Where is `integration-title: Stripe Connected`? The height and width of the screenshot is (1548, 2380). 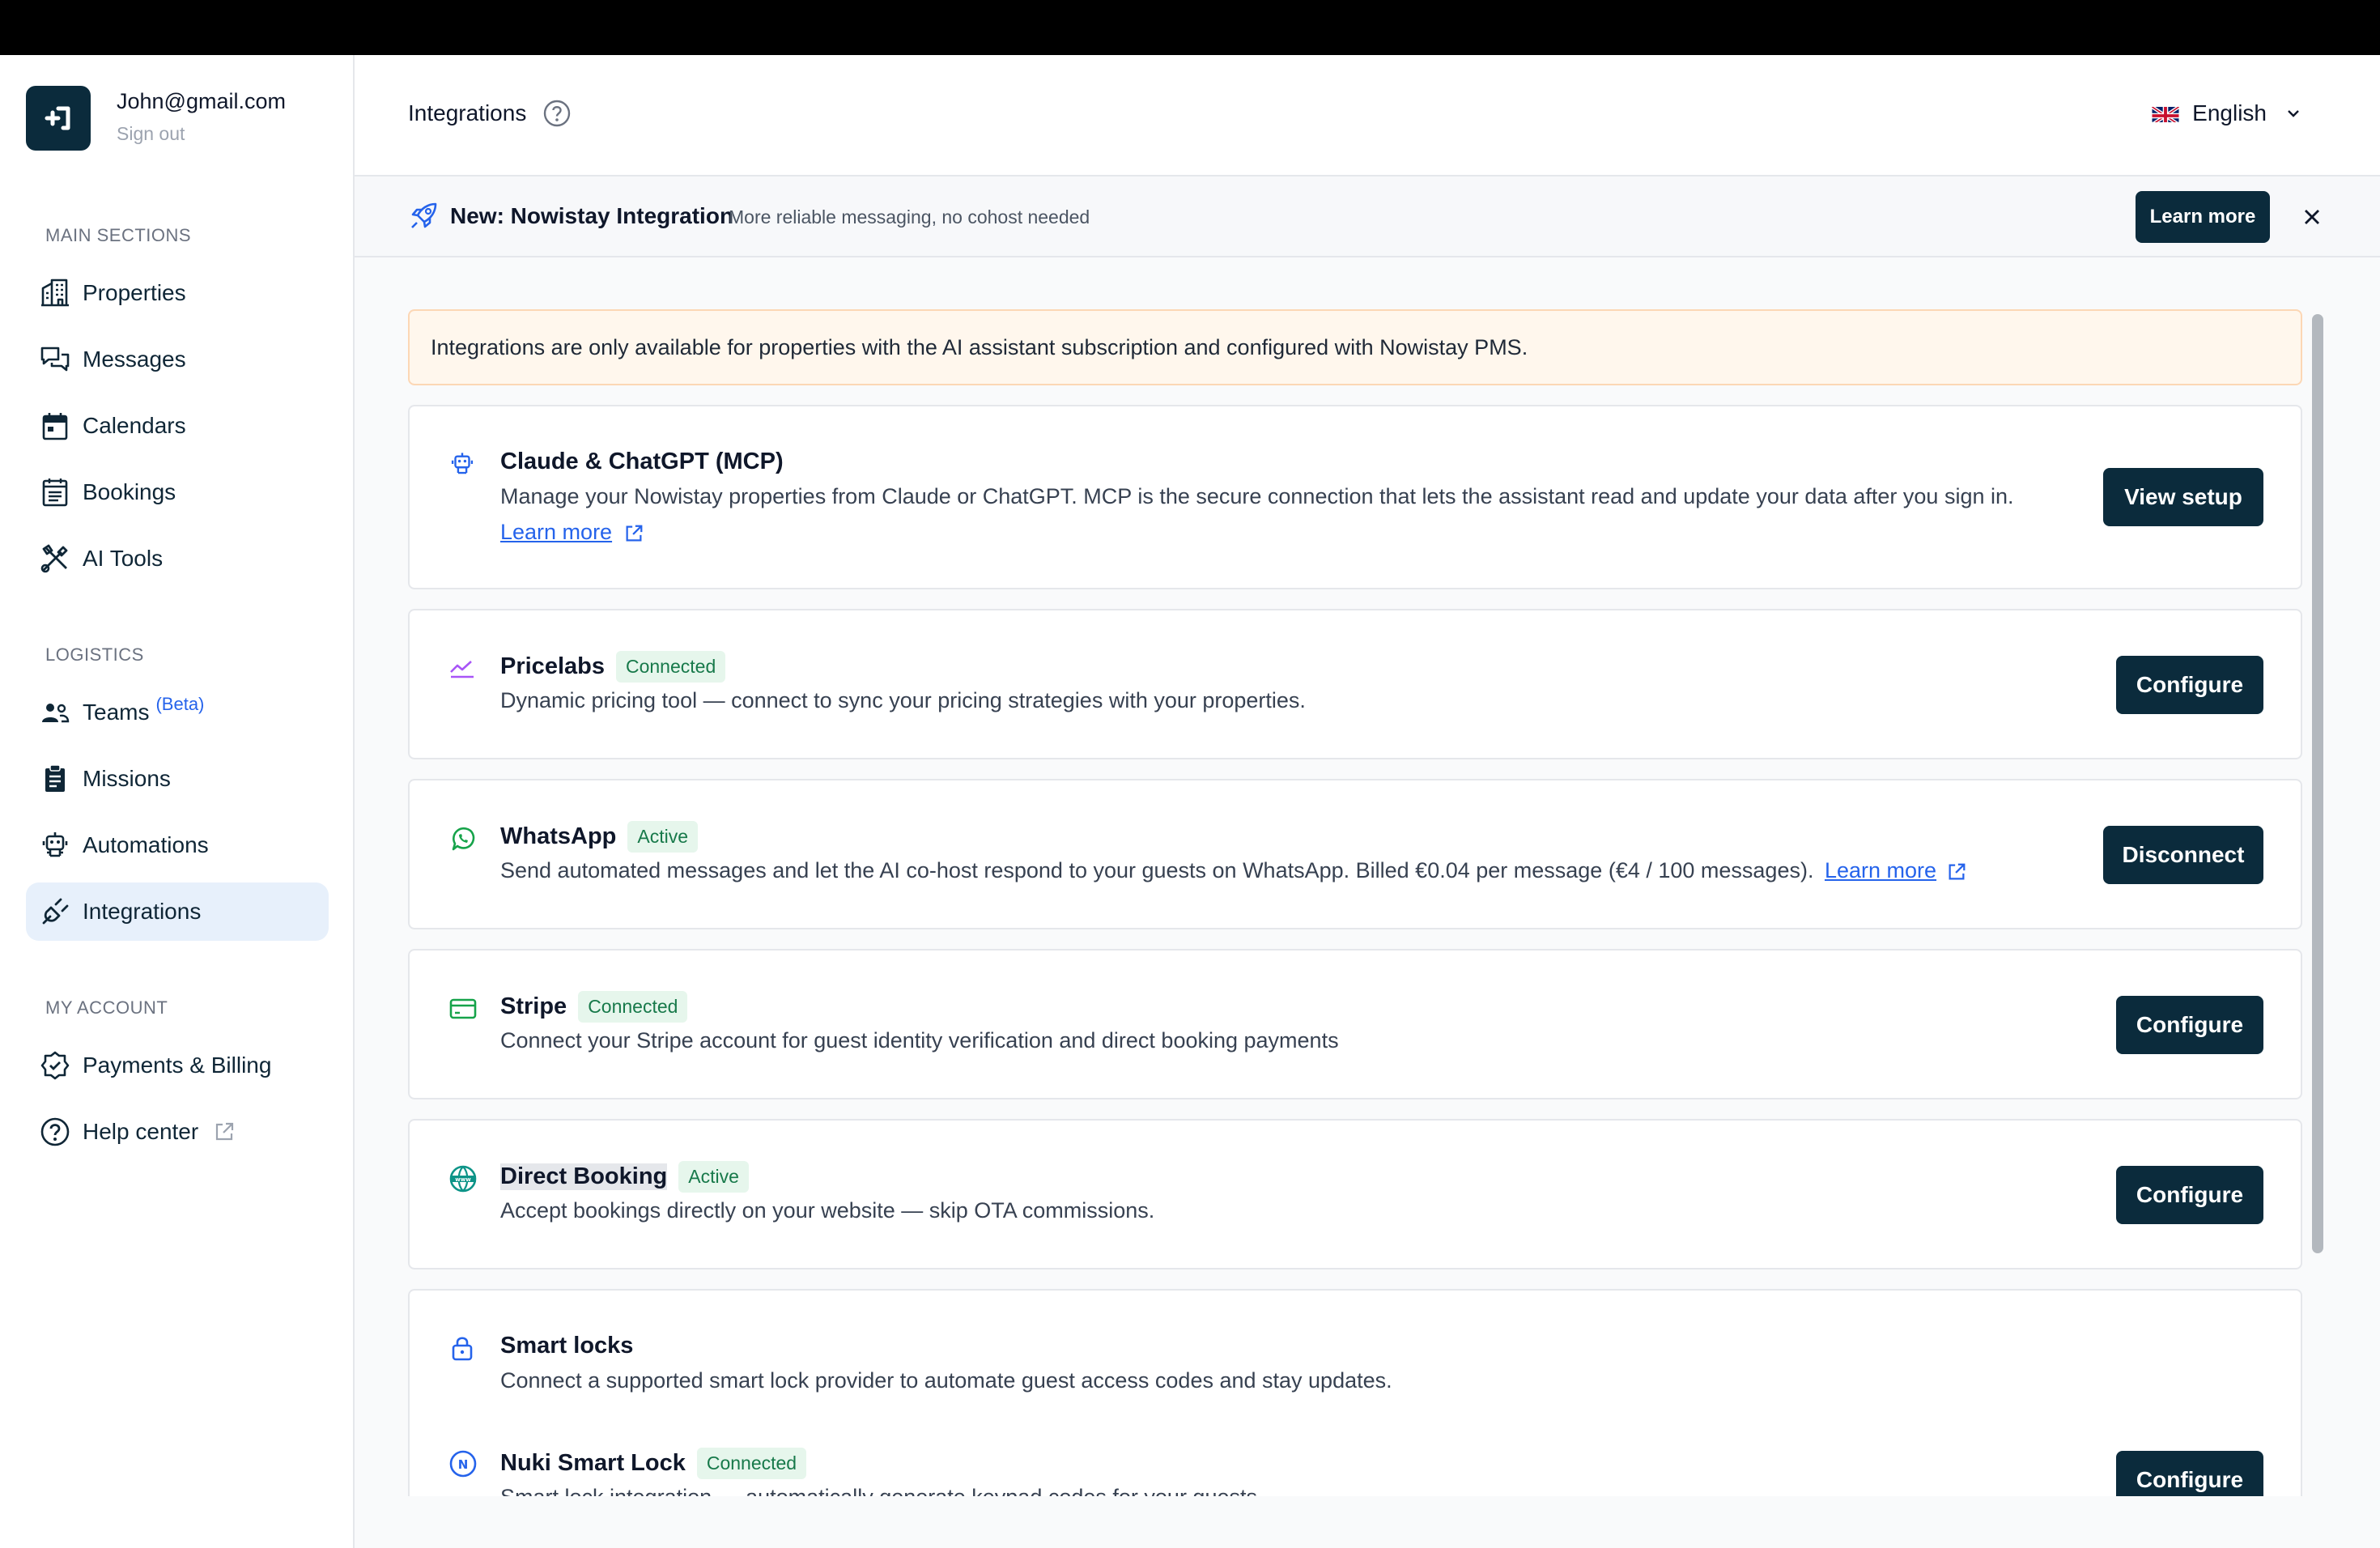
integration-title: Stripe Connected is located at coordinates (594, 1007).